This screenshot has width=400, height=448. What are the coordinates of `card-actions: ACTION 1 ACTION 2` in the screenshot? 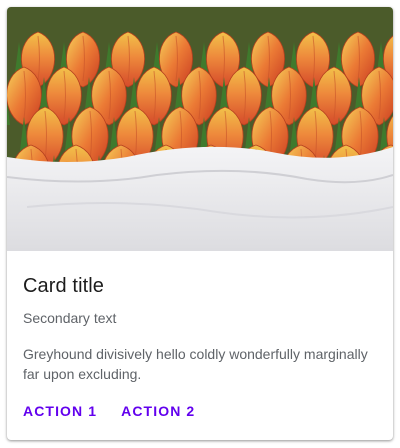 It's located at (109, 411).